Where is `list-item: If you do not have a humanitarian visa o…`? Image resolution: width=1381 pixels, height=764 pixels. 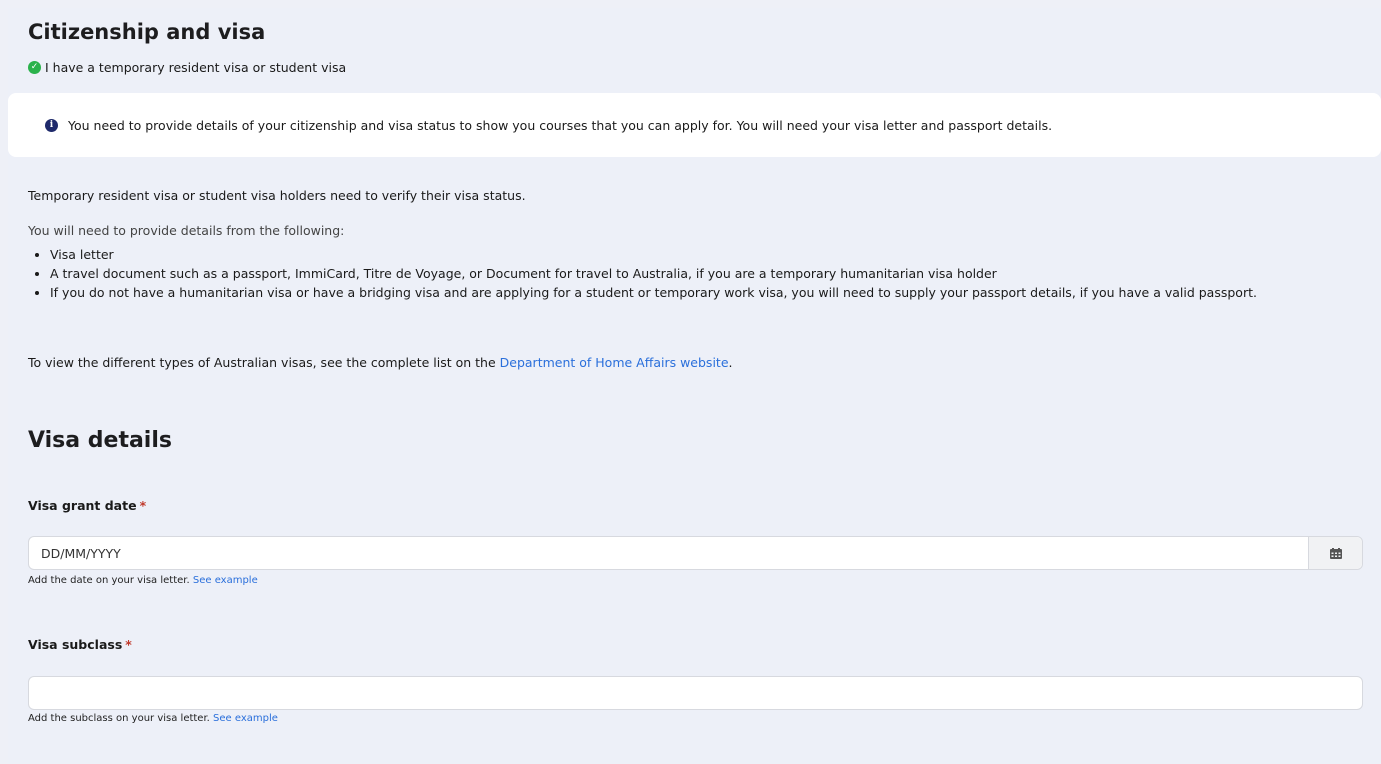 list-item: If you do not have a humanitarian visa o… is located at coordinates (714, 292).